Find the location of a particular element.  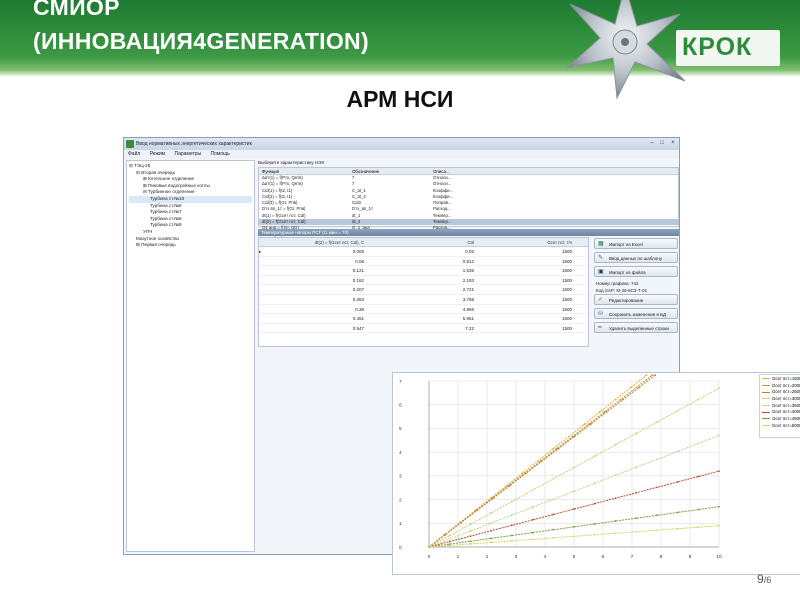

tree-item: Мазутное хозяйство is located at coordinates (190, 239).